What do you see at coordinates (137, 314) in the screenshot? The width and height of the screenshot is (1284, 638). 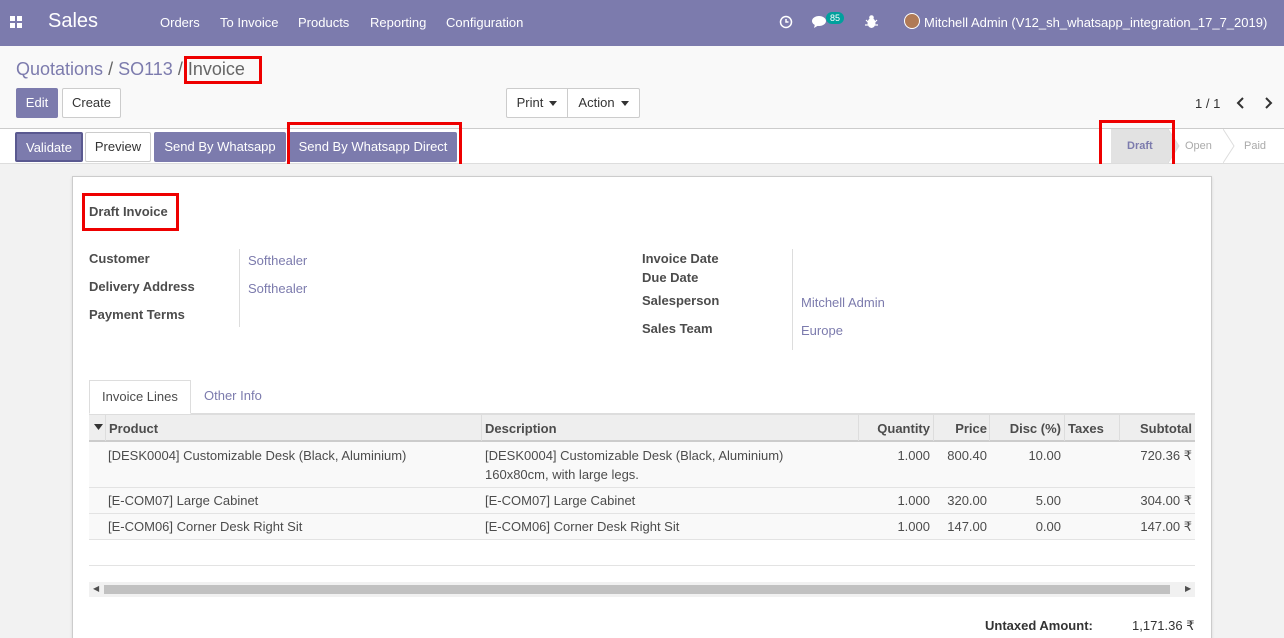 I see `payment-terms-label: Payment Terms` at bounding box center [137, 314].